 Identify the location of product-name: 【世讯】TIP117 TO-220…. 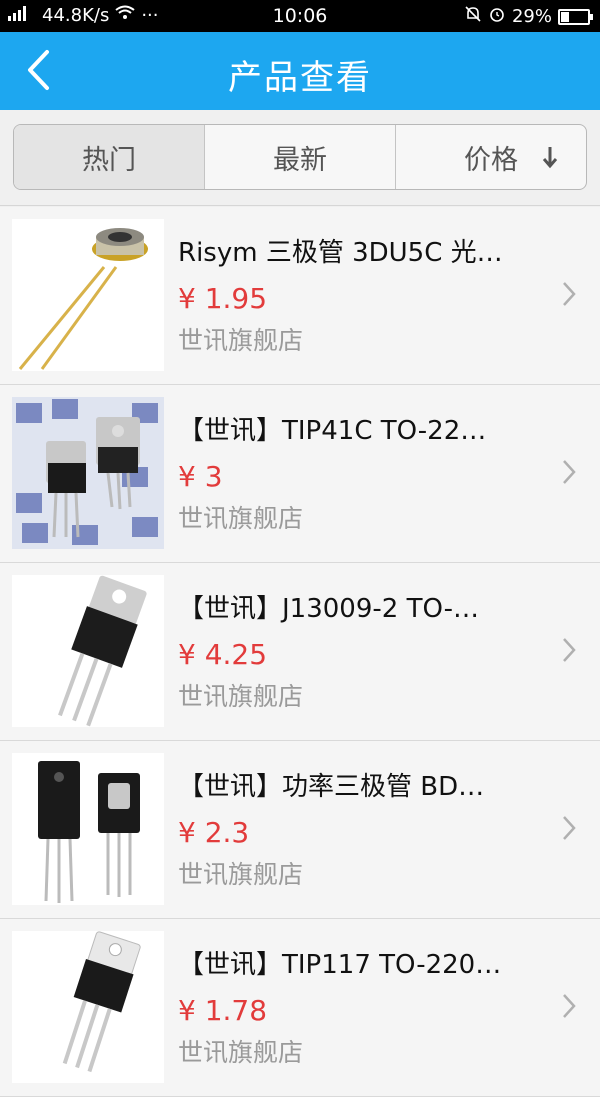
(340, 965).